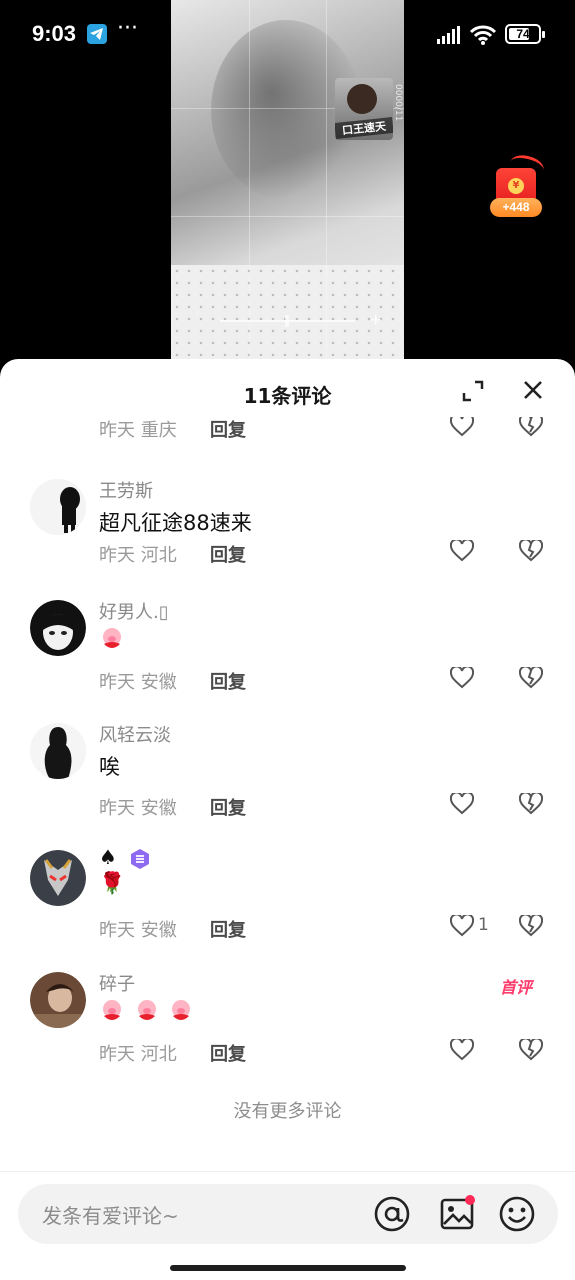 This screenshot has height=1280, width=575. Describe the element at coordinates (97, 34) in the screenshot. I see `telegram-icon` at that location.